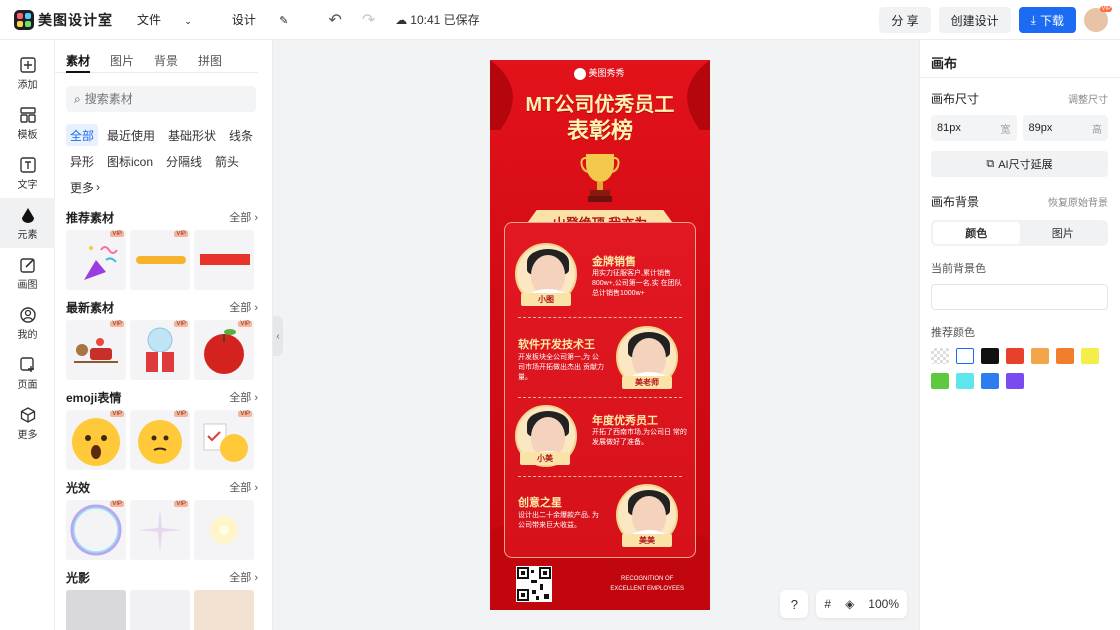 This screenshot has width=1120, height=630. What do you see at coordinates (27, 435) in the screenshot?
I see `sidebar-item-label: 更多` at bounding box center [27, 435].